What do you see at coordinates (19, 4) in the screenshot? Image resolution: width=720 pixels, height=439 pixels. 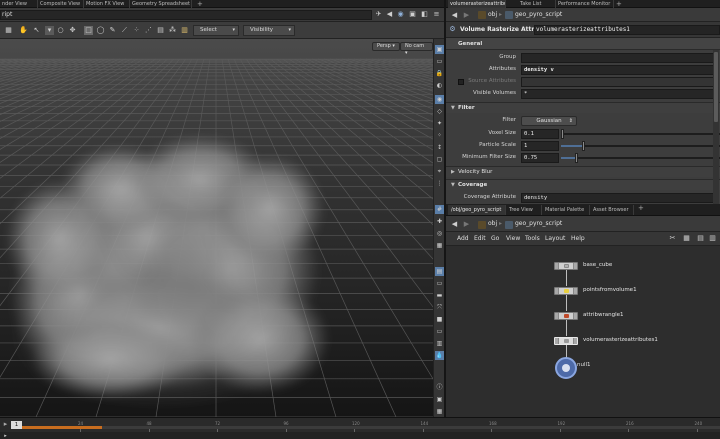 I see `tab-render-view: nder View` at bounding box center [19, 4].